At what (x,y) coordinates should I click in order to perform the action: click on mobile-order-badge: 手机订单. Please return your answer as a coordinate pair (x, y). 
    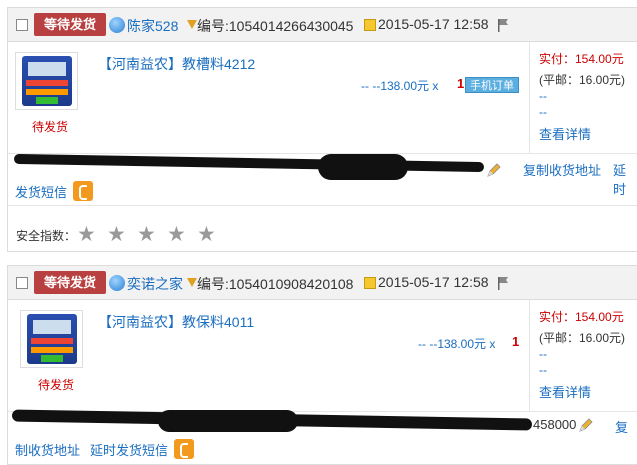
    Looking at the image, I should click on (492, 85).